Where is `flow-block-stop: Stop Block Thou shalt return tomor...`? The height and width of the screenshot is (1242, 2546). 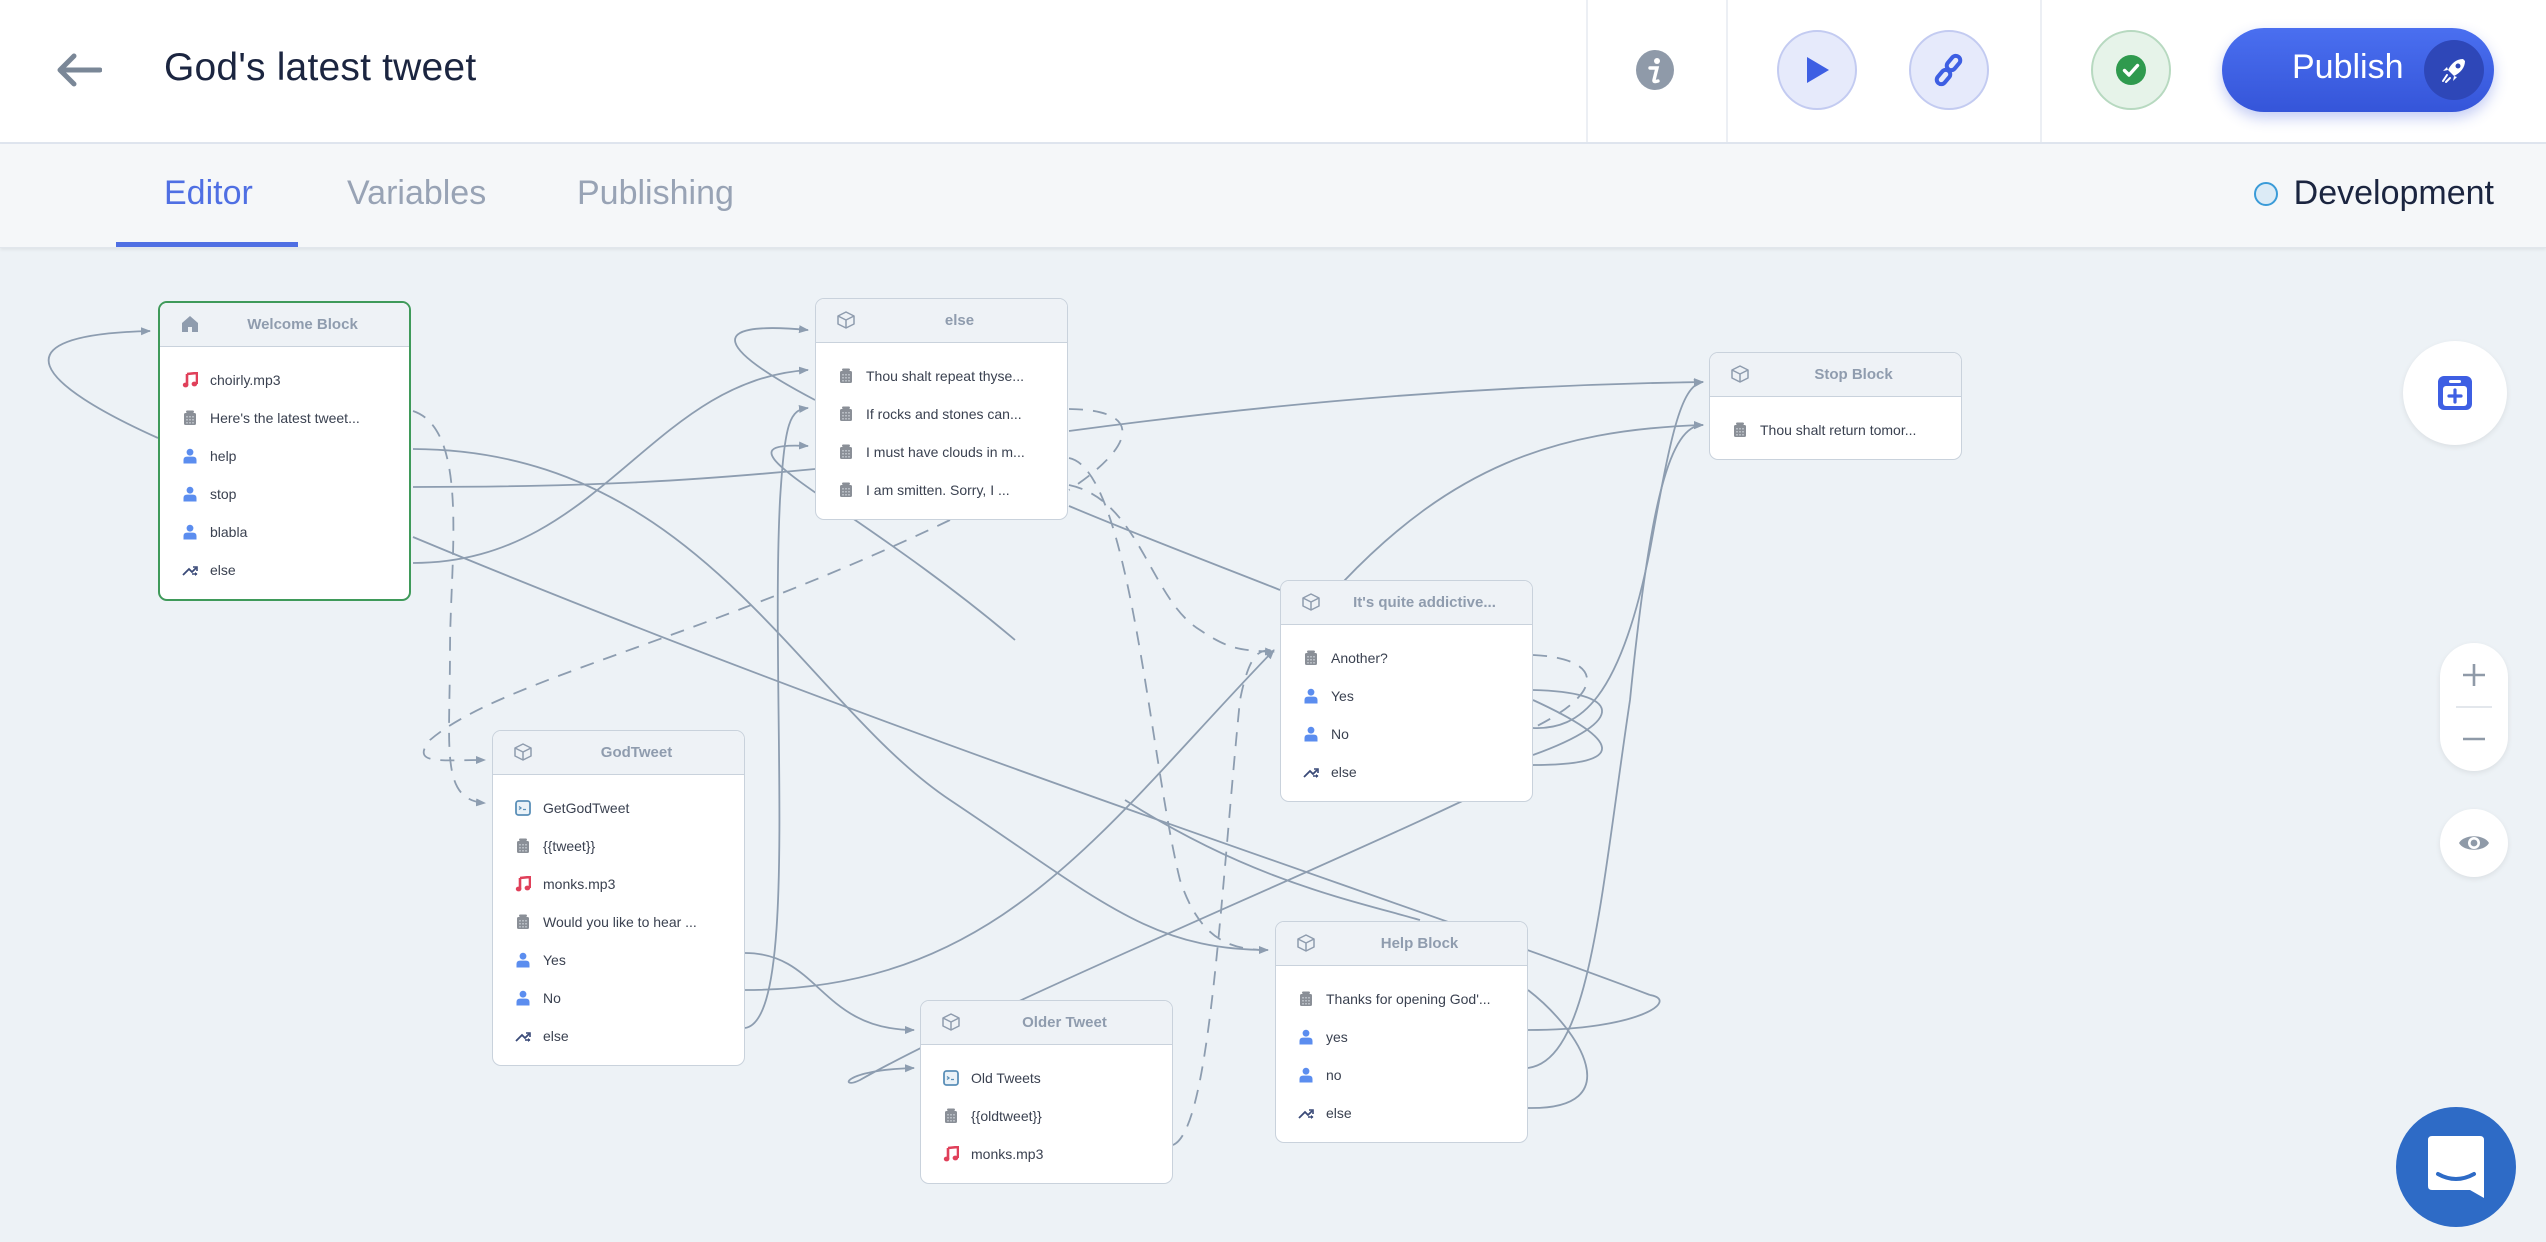 flow-block-stop: Stop Block Thou shalt return tomor... is located at coordinates (1835, 406).